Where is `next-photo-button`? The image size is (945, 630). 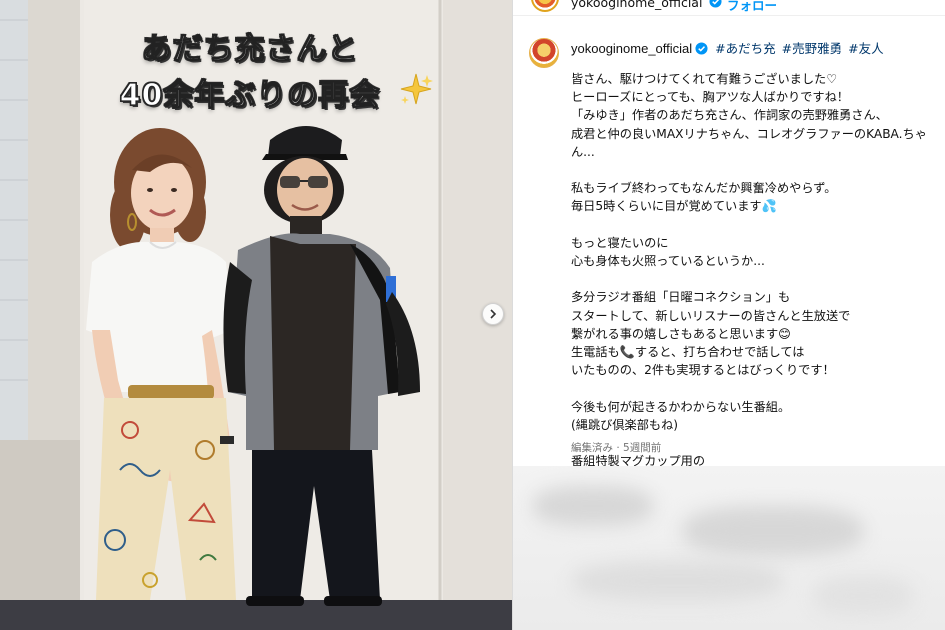
next-photo-button is located at coordinates (493, 314).